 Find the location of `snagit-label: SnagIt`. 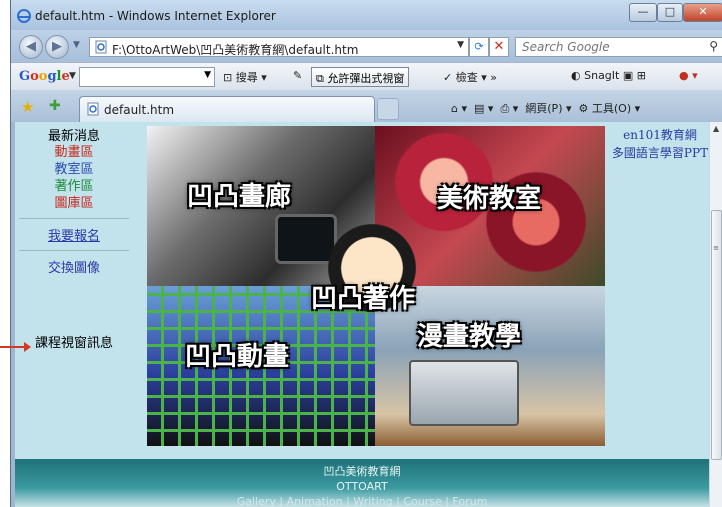

snagit-label: SnagIt is located at coordinates (602, 75).